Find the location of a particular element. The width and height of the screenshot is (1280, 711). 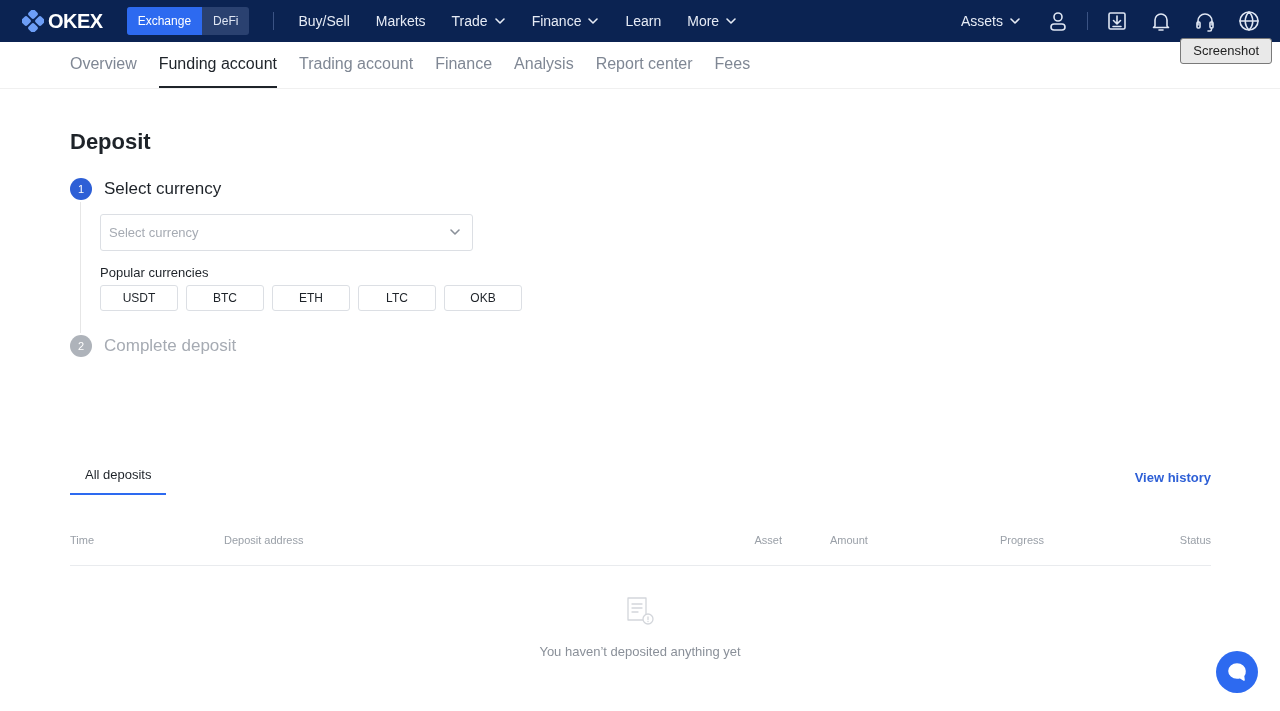

account-tab: Trading account is located at coordinates (356, 64).